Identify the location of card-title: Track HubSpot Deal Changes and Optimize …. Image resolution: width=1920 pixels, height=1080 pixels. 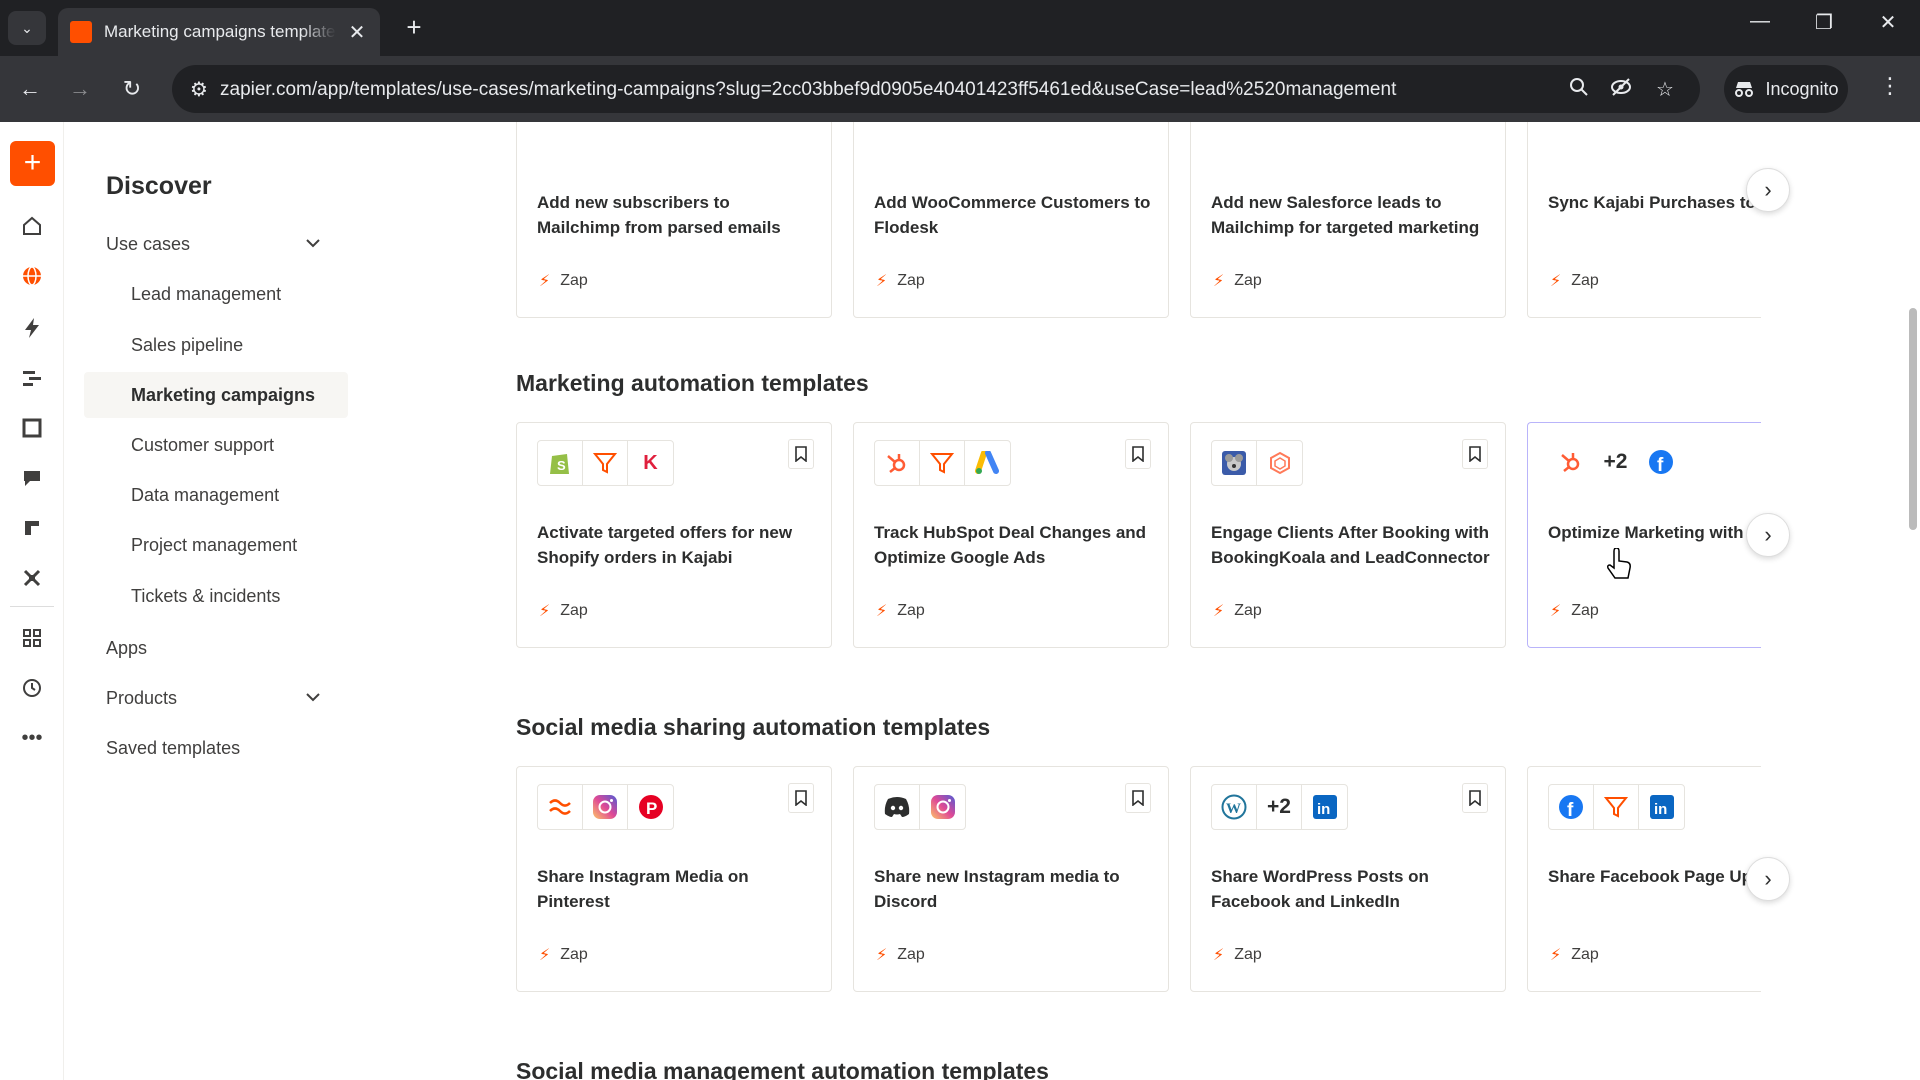
(1010, 545).